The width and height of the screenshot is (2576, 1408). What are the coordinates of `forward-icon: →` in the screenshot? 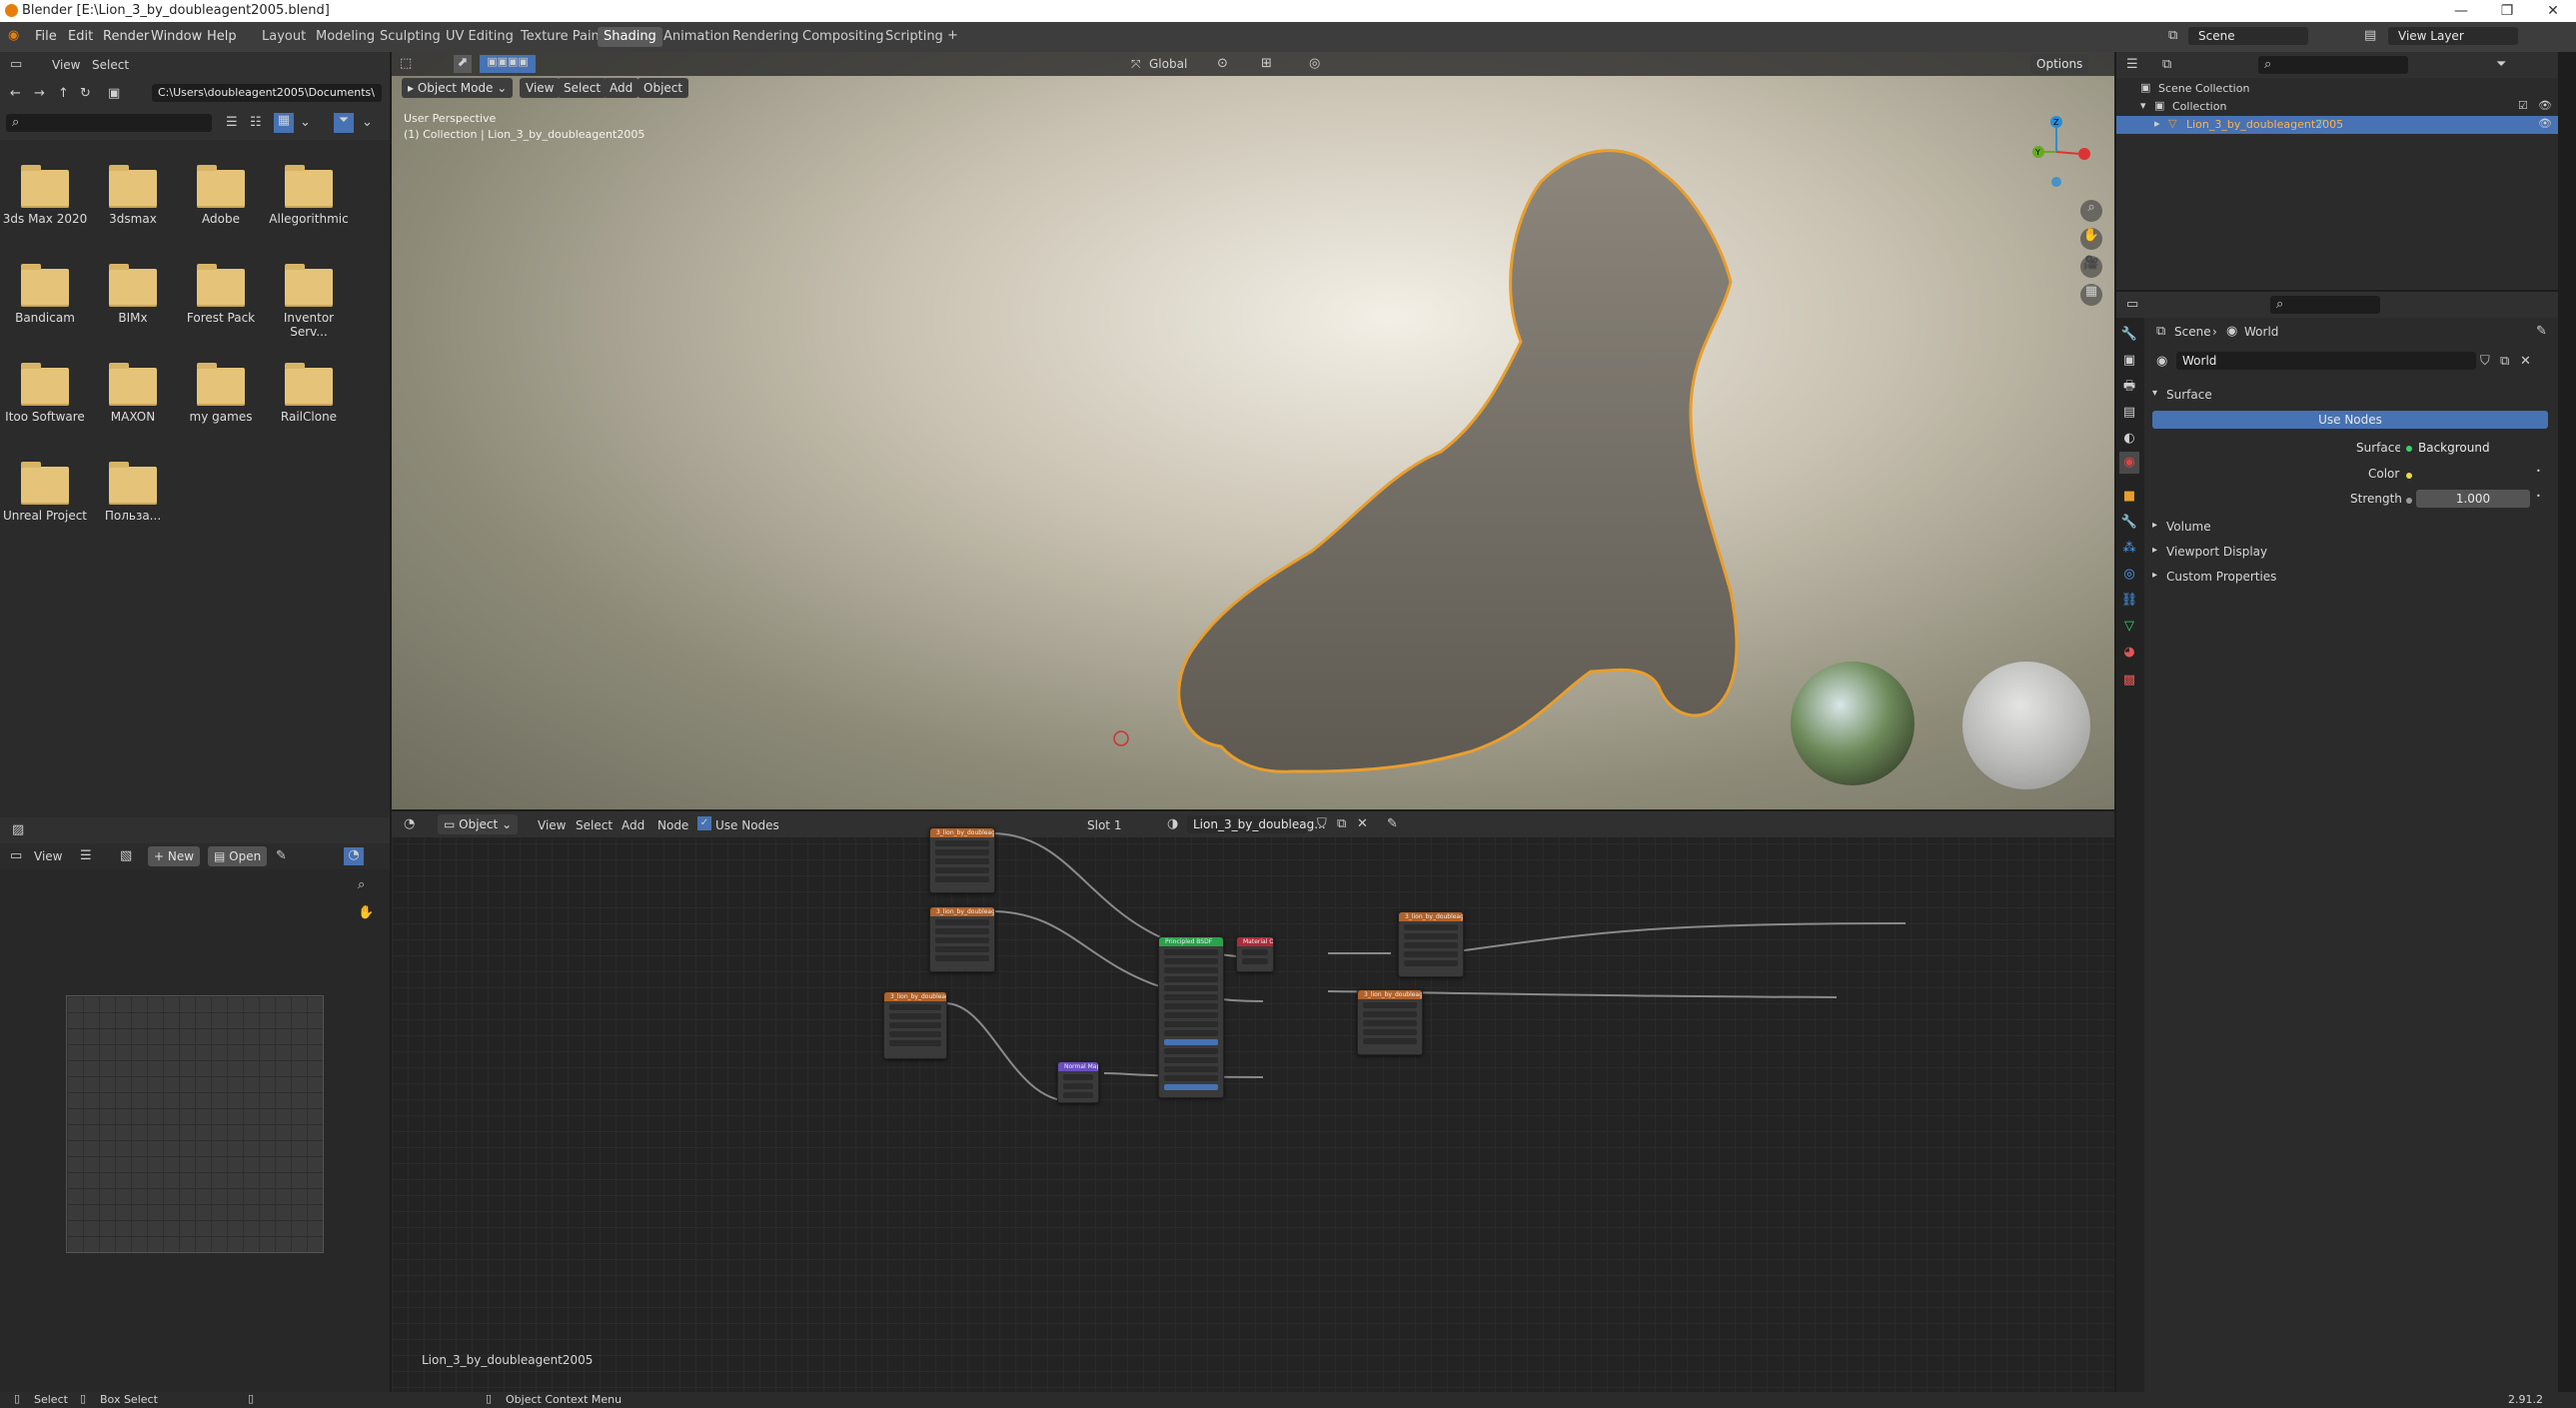 It's located at (39, 93).